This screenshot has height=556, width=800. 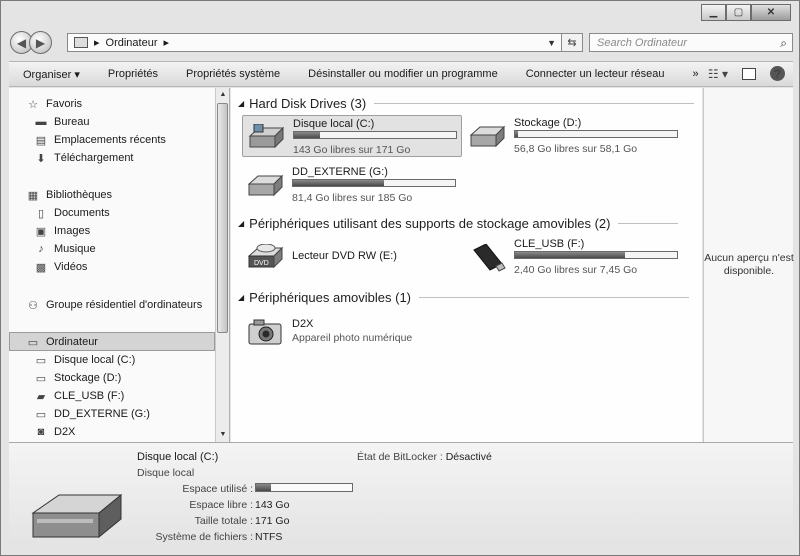 What do you see at coordinates (352, 257) in the screenshot?
I see `drive-item-e: DVD Lecteur DVD RW (E:)` at bounding box center [352, 257].